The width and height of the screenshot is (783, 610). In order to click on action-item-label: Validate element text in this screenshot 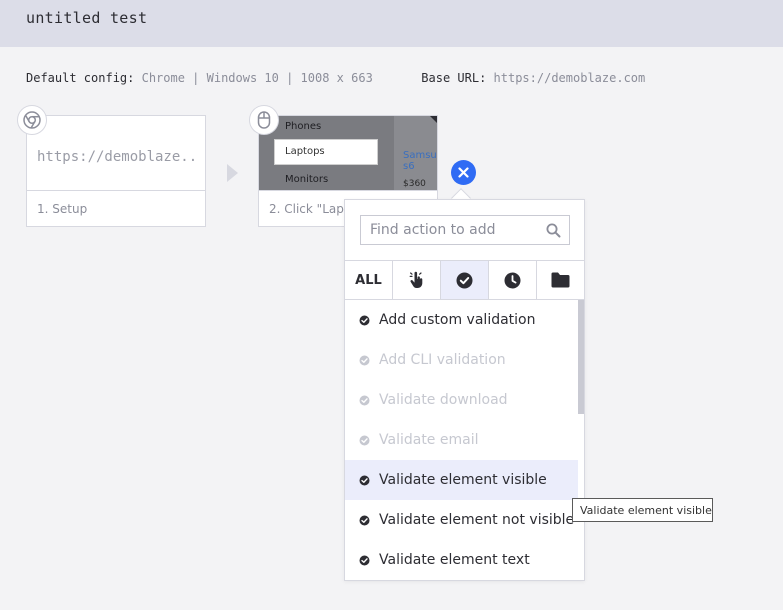, I will do `click(454, 560)`.